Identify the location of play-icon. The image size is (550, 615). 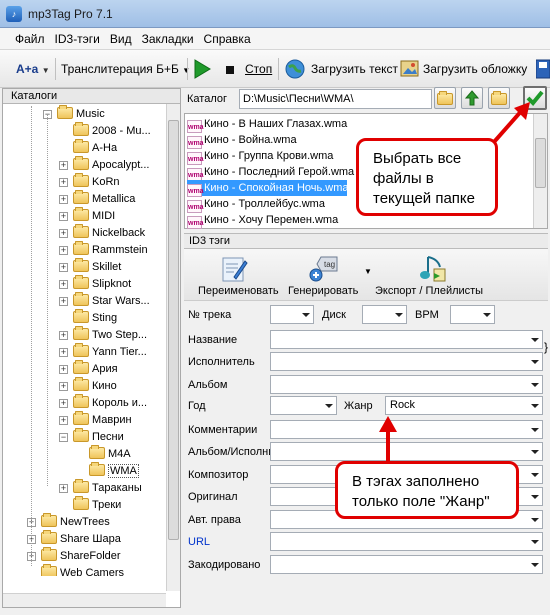
(202, 69).